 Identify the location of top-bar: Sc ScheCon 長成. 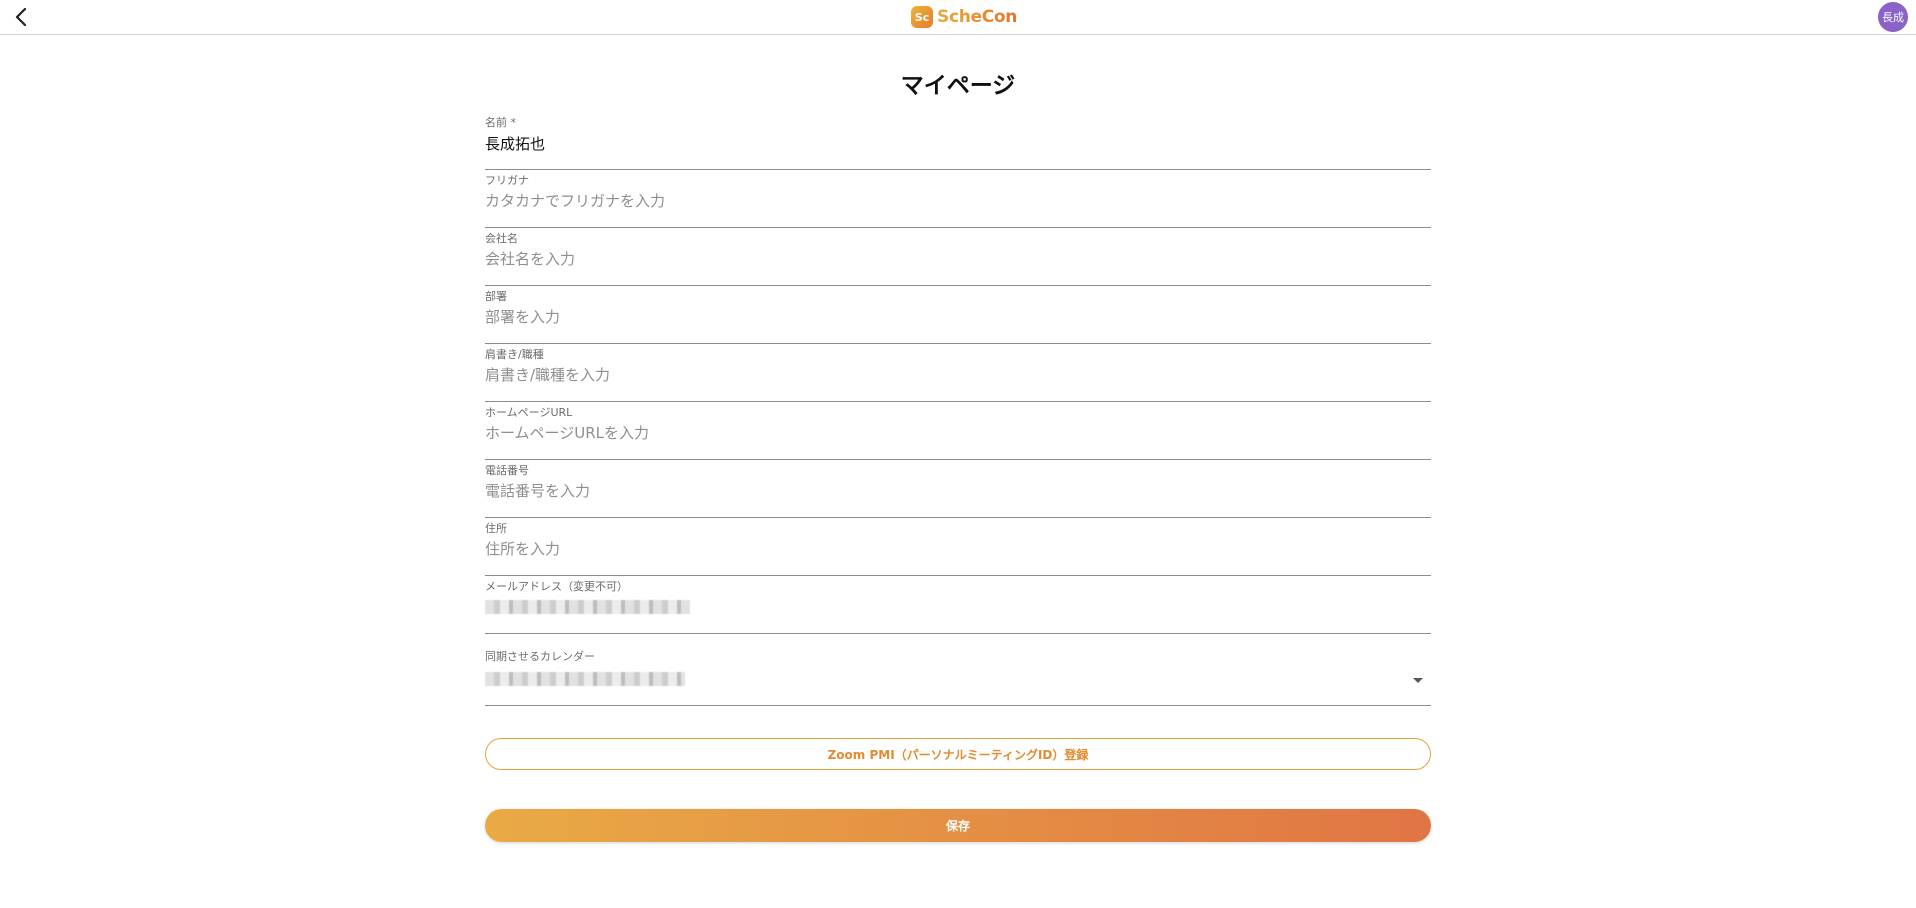
(958, 17).